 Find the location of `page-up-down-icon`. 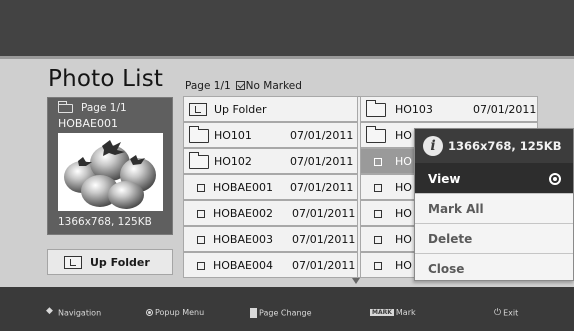

page-up-down-icon is located at coordinates (253, 313).